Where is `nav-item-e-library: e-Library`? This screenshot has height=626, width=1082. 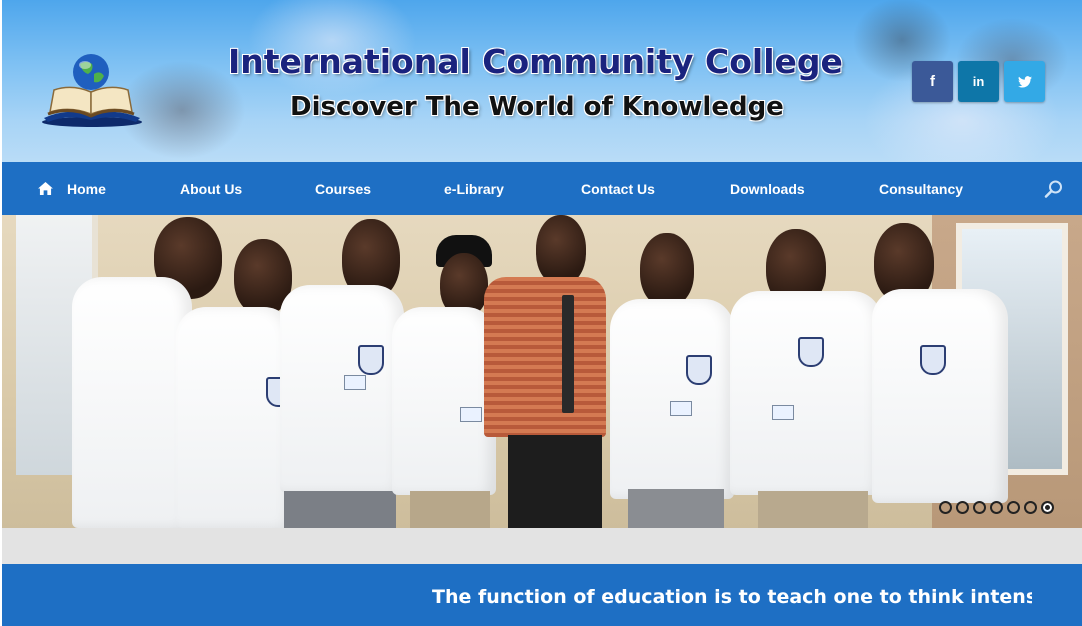
nav-item-e-library: e-Library is located at coordinates (474, 188).